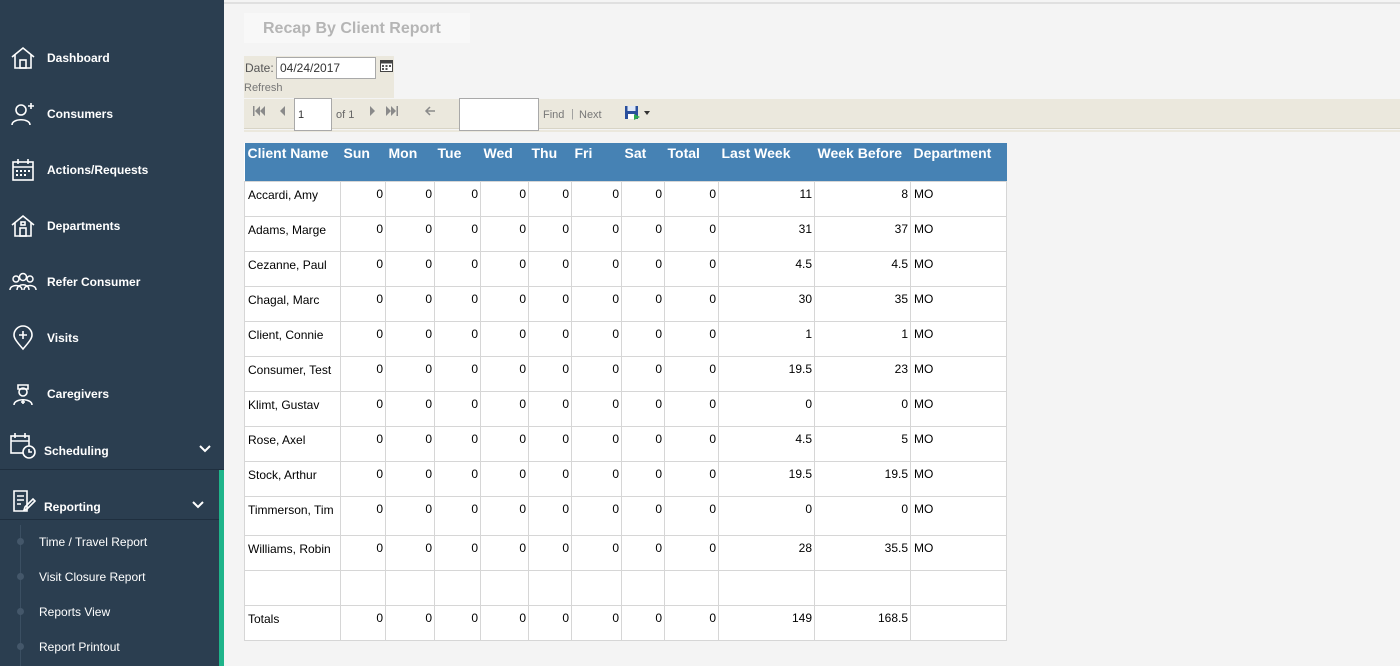 The width and height of the screenshot is (1400, 666). Describe the element at coordinates (430, 111) in the screenshot. I see `back-to-parent-icon` at that location.